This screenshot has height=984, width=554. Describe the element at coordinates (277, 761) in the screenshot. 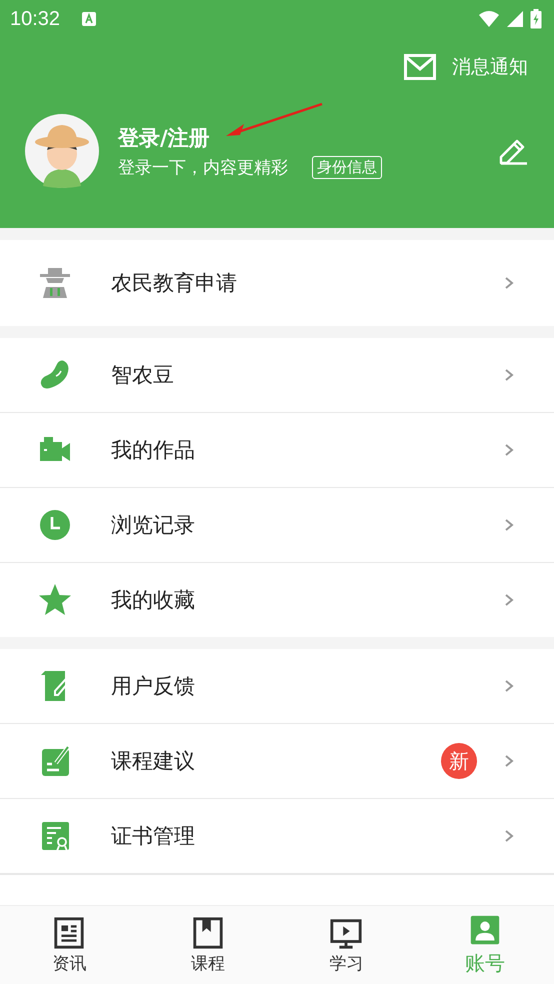

I see `menu-item: 课程建议 新` at that location.